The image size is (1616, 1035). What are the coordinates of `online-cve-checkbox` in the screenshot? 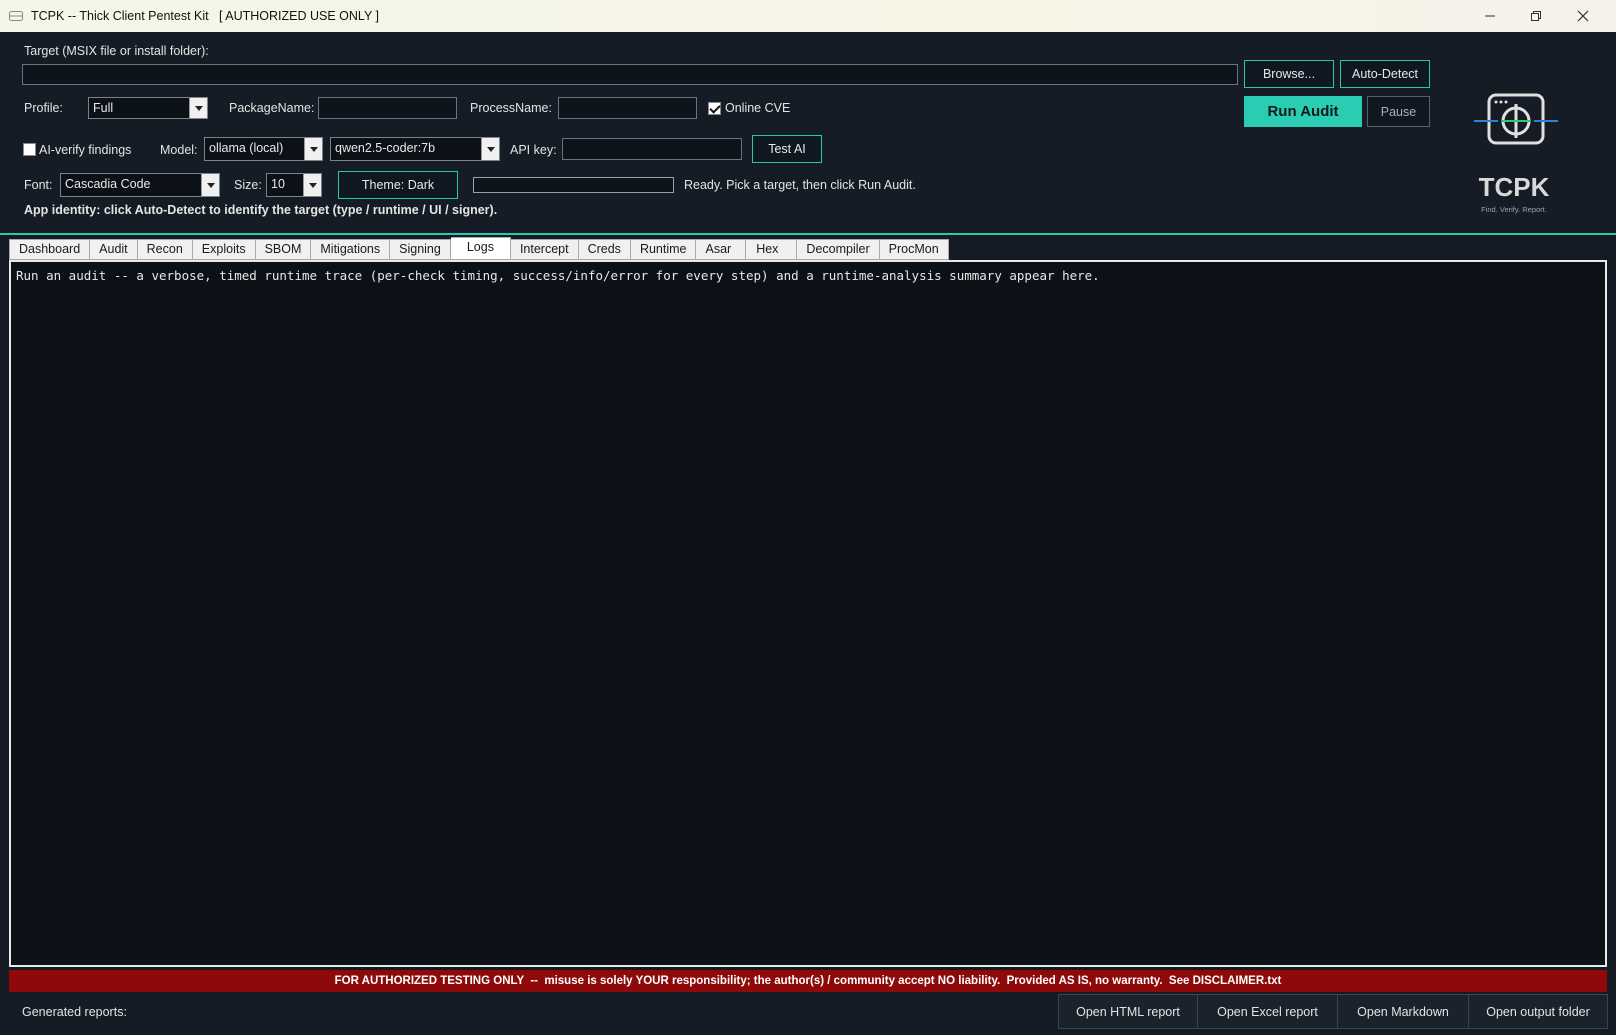 It's located at (714, 108).